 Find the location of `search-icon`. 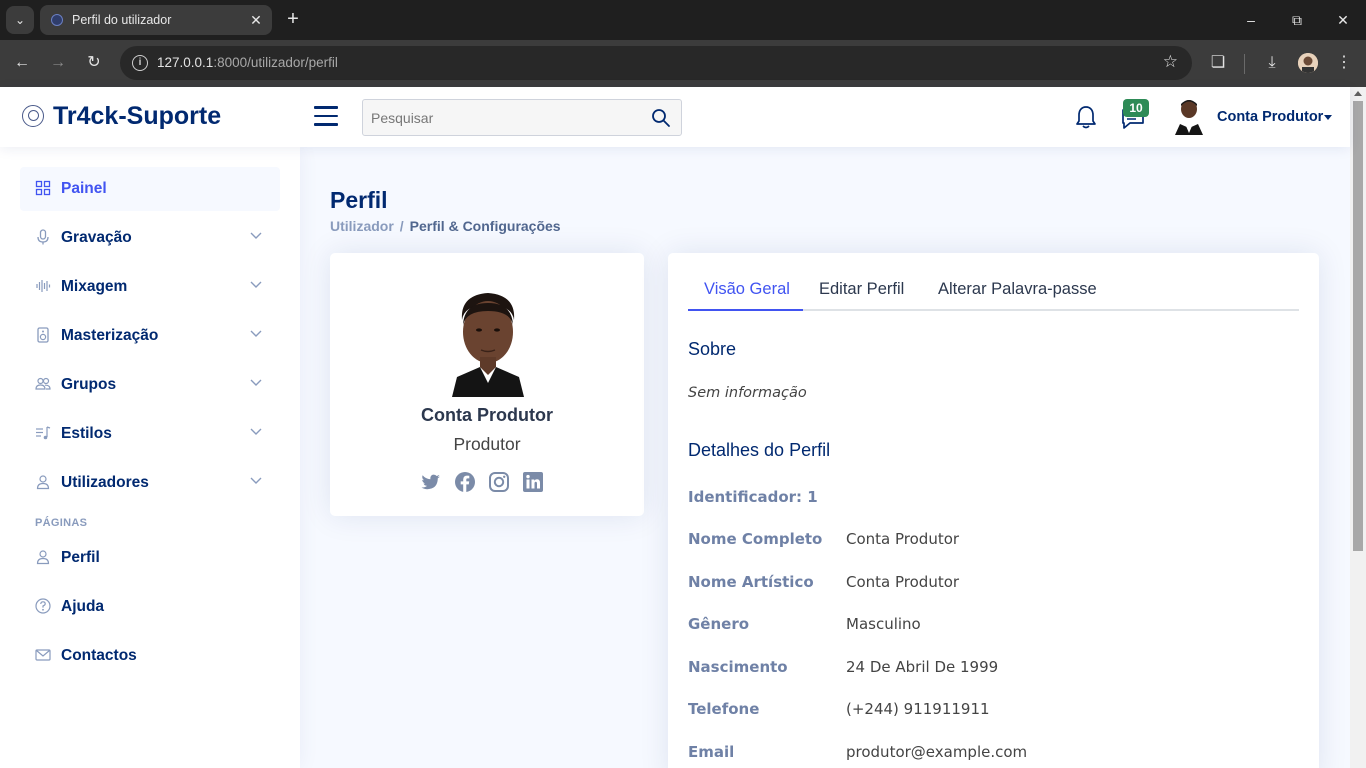

search-icon is located at coordinates (661, 118).